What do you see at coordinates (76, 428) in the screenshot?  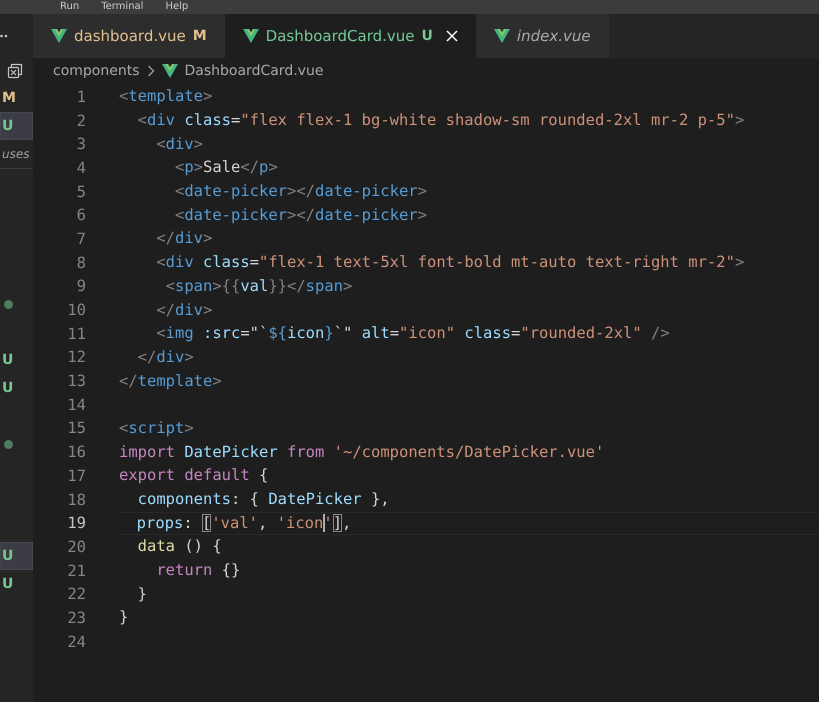 I see `line-number: 15` at bounding box center [76, 428].